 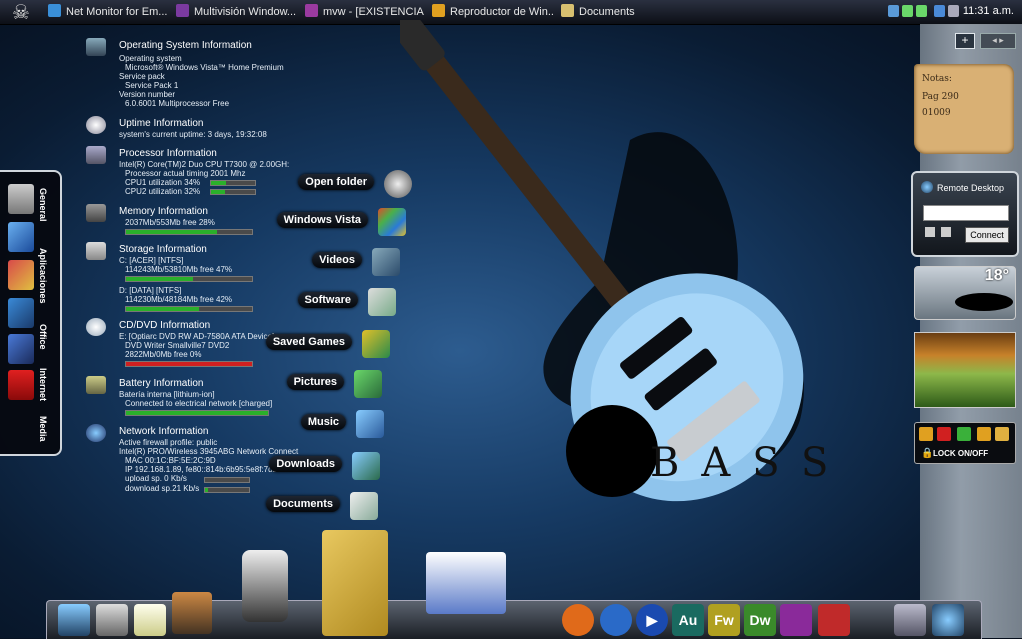 What do you see at coordinates (998, 41) in the screenshot?
I see `sidebar-nav-buttons: ◂ ▸` at bounding box center [998, 41].